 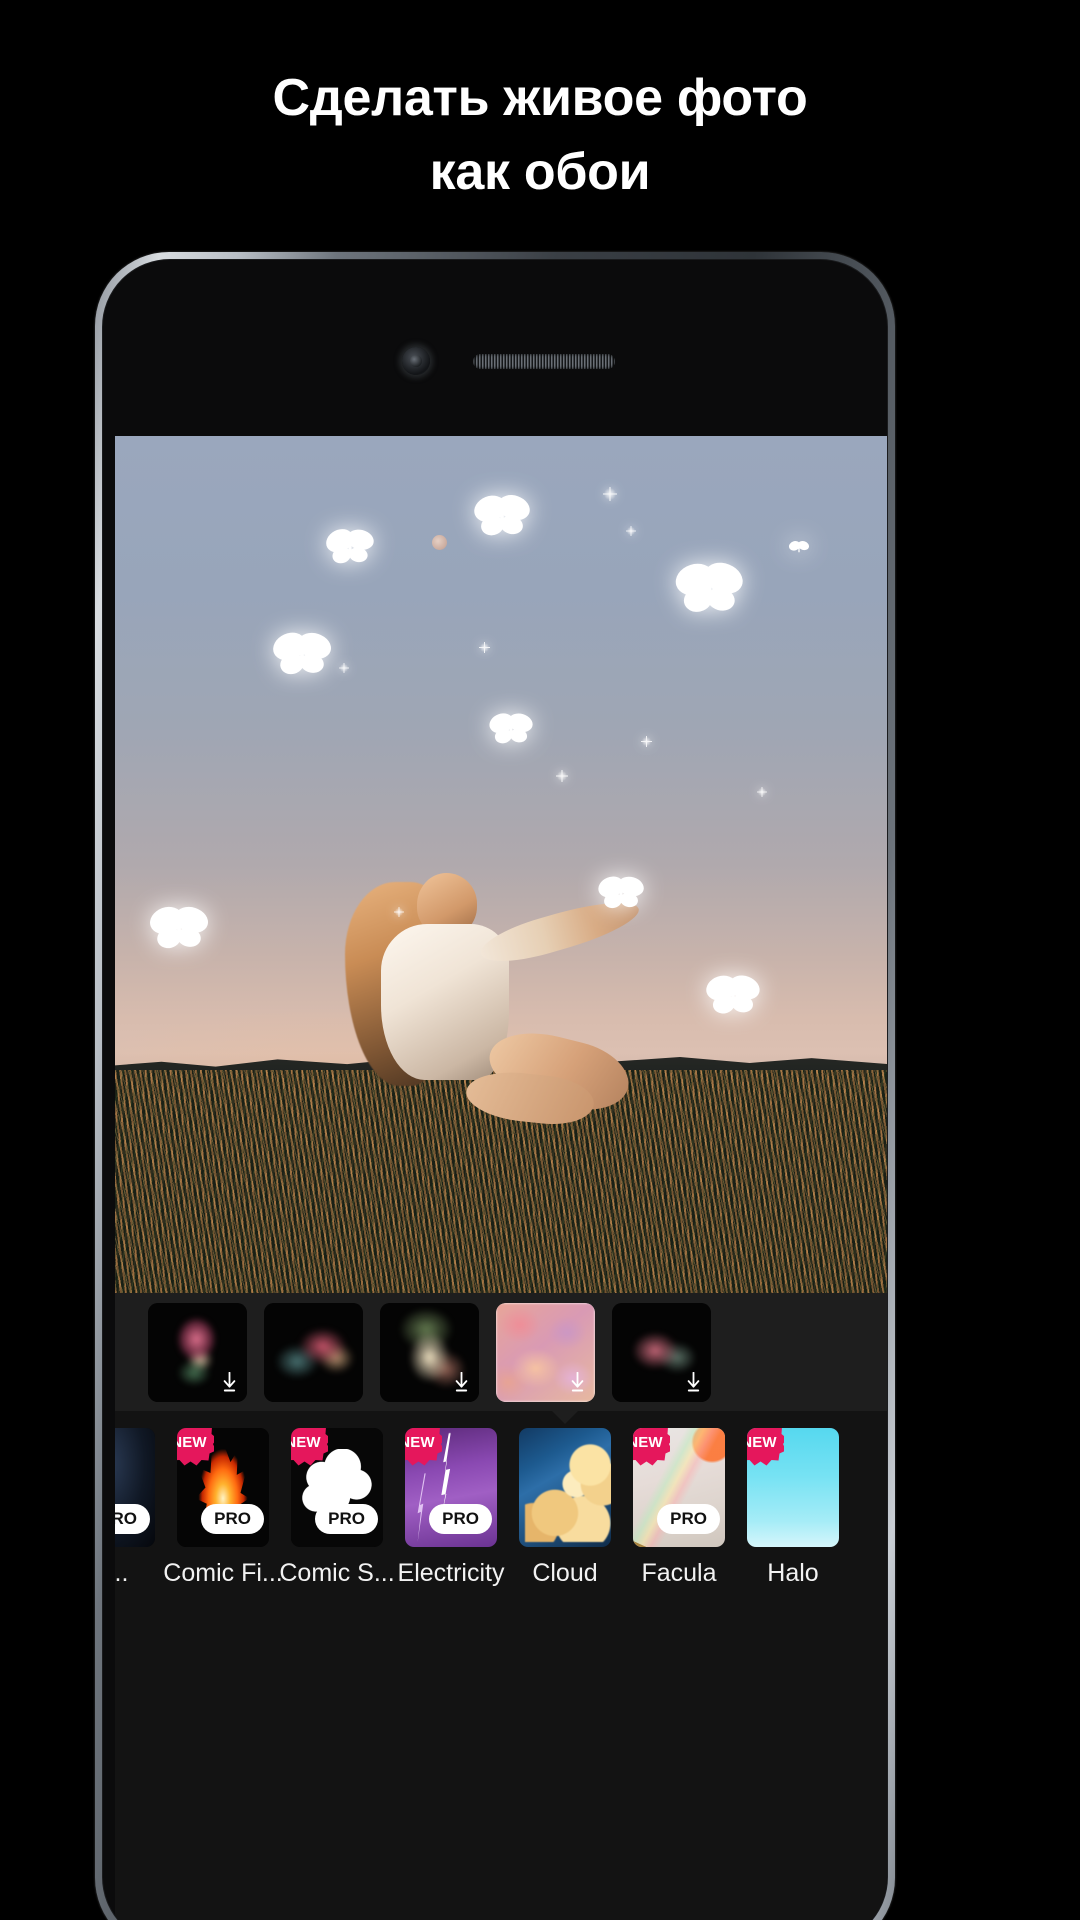 What do you see at coordinates (544, 361) in the screenshot?
I see `earpiece-speaker-icon` at bounding box center [544, 361].